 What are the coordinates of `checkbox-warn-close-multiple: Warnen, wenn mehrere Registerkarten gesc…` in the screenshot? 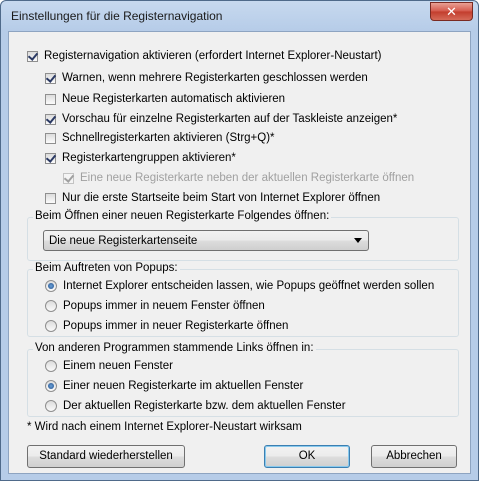 It's located at (206, 78).